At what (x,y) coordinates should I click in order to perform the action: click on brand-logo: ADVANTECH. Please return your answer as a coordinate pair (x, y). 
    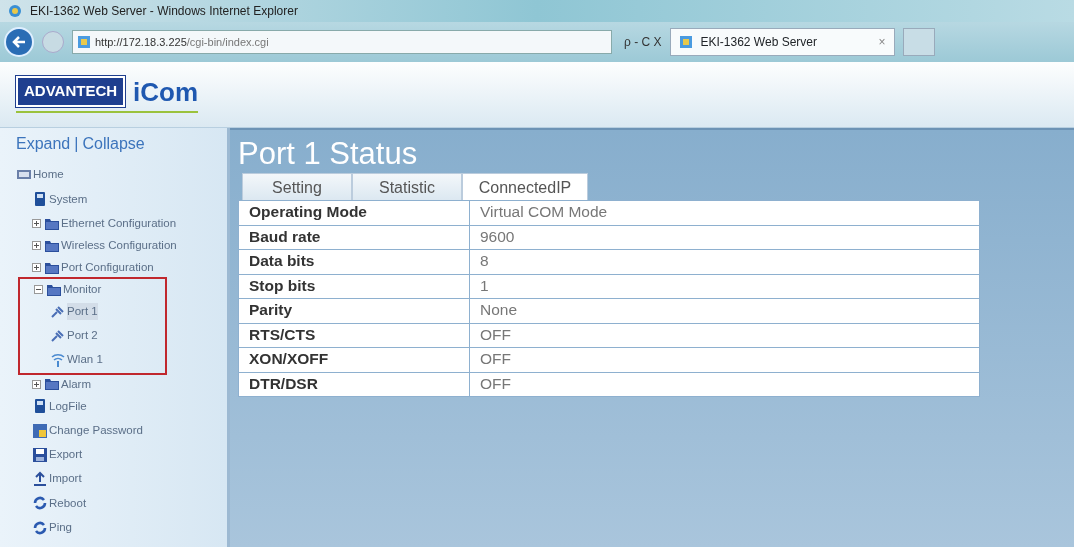
    Looking at the image, I should click on (71, 91).